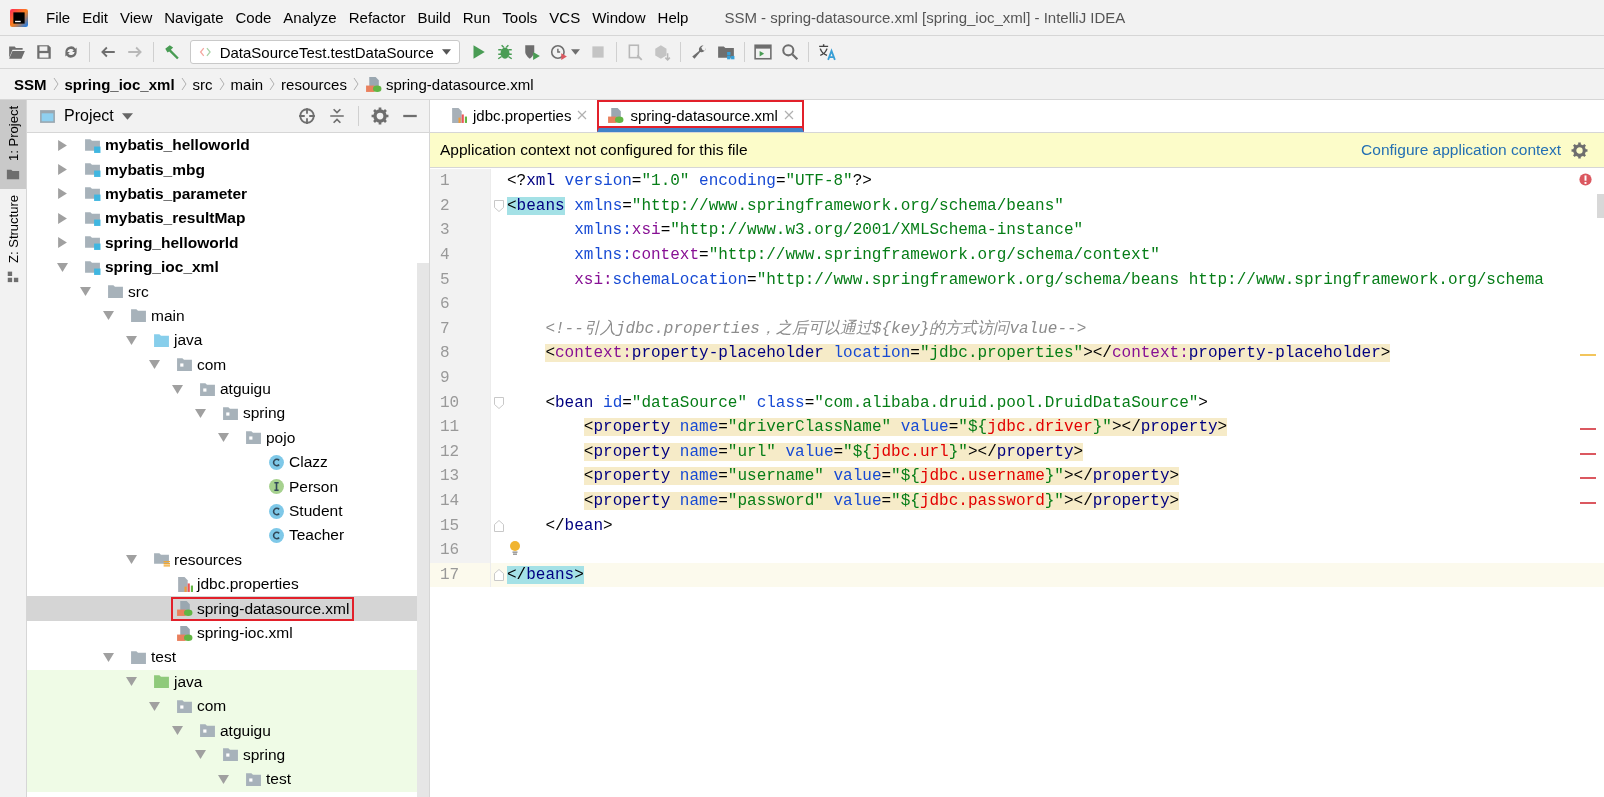 The height and width of the screenshot is (797, 1604). What do you see at coordinates (434, 17) in the screenshot?
I see `menu-item: Build` at bounding box center [434, 17].